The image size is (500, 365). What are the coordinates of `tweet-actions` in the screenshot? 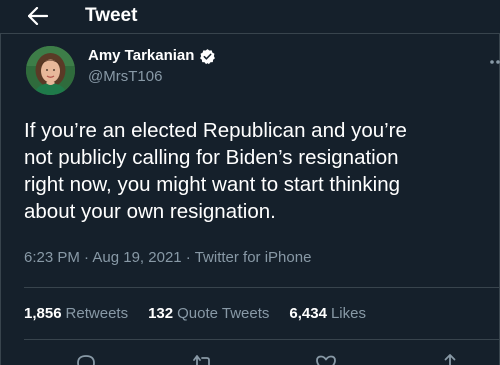 It's located at (250, 358).